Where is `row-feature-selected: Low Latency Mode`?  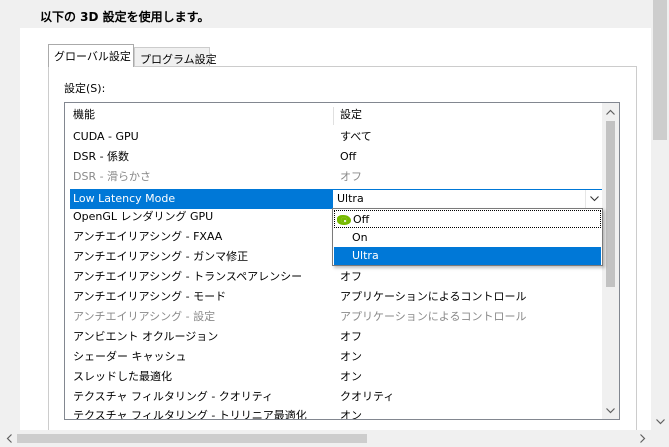
row-feature-selected: Low Latency Mode is located at coordinates (201, 199).